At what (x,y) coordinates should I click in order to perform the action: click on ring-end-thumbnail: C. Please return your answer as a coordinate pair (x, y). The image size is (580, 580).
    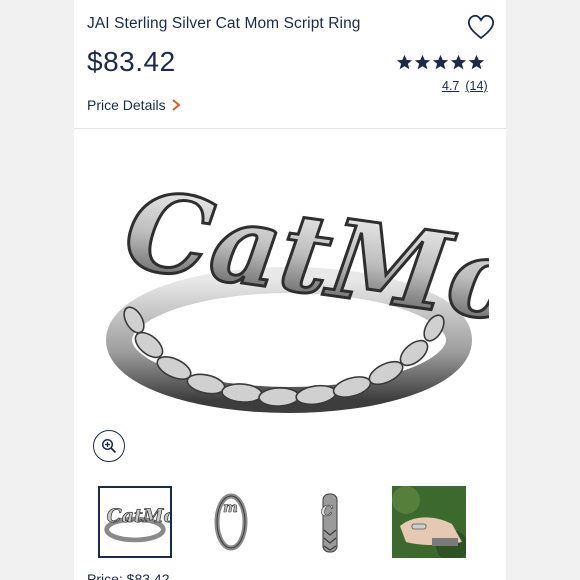
    Looking at the image, I should click on (331, 522).